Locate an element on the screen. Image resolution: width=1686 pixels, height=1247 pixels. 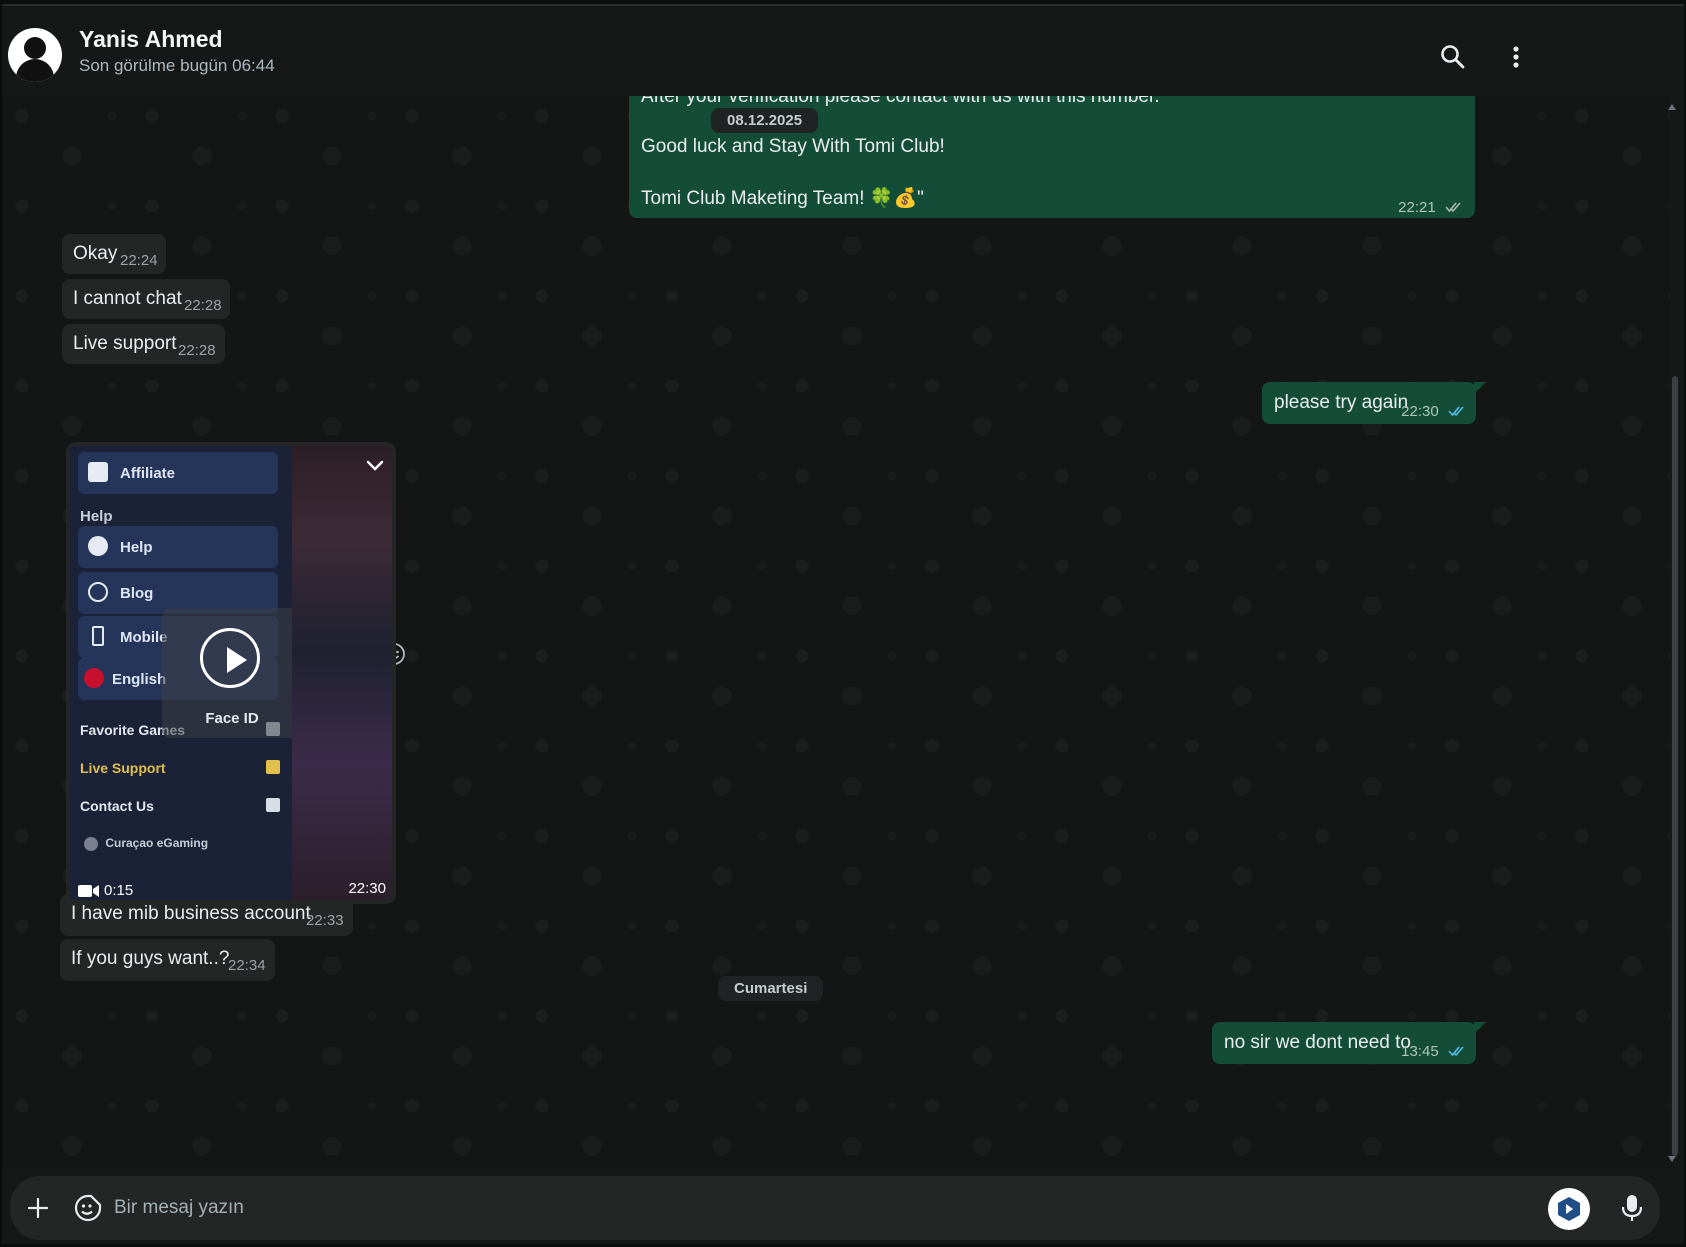
message-incoming: I cannot chat 22:28 is located at coordinates (146, 299).